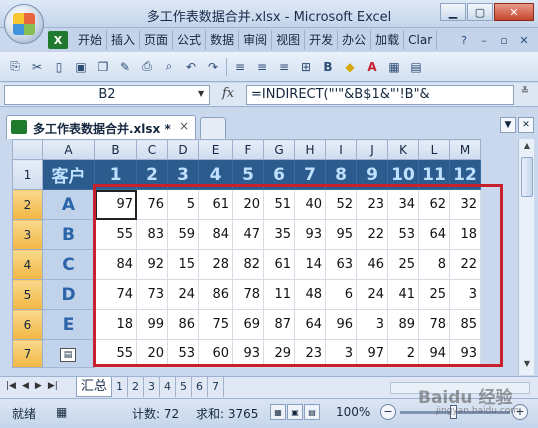  I want to click on page-layout-view-icon: ▣, so click(295, 412).